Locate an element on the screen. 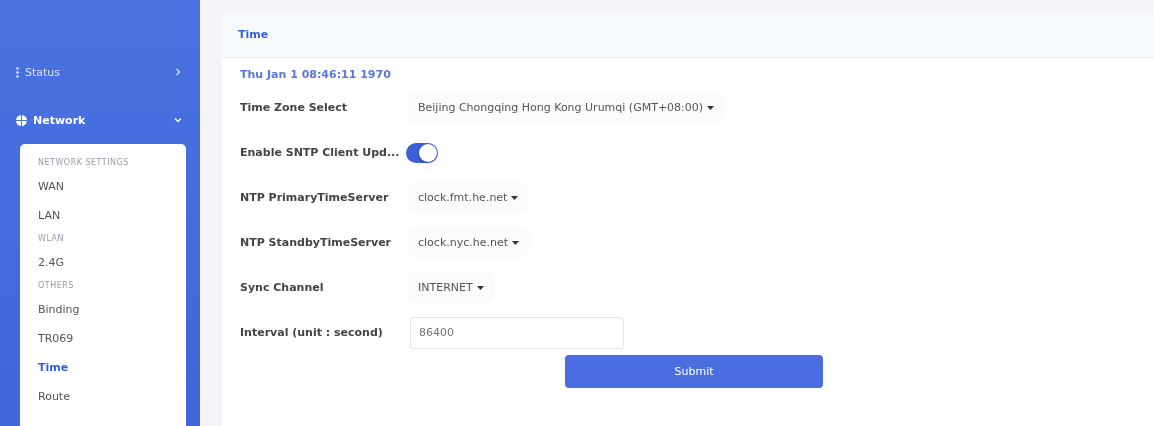  group-heading: NETWORK SETTINGS is located at coordinates (84, 163).